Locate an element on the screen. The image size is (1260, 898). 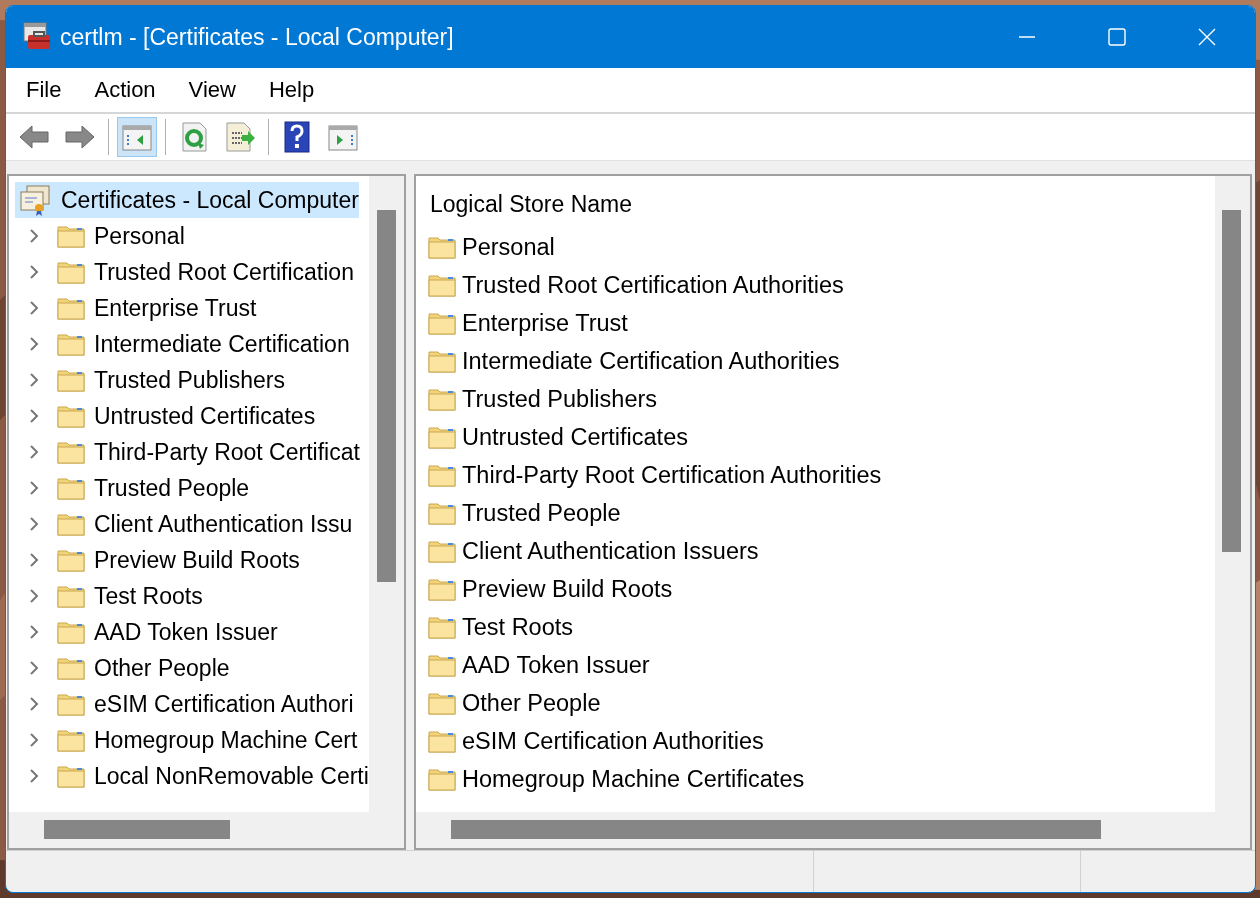
menu-item: File is located at coordinates (44, 90).